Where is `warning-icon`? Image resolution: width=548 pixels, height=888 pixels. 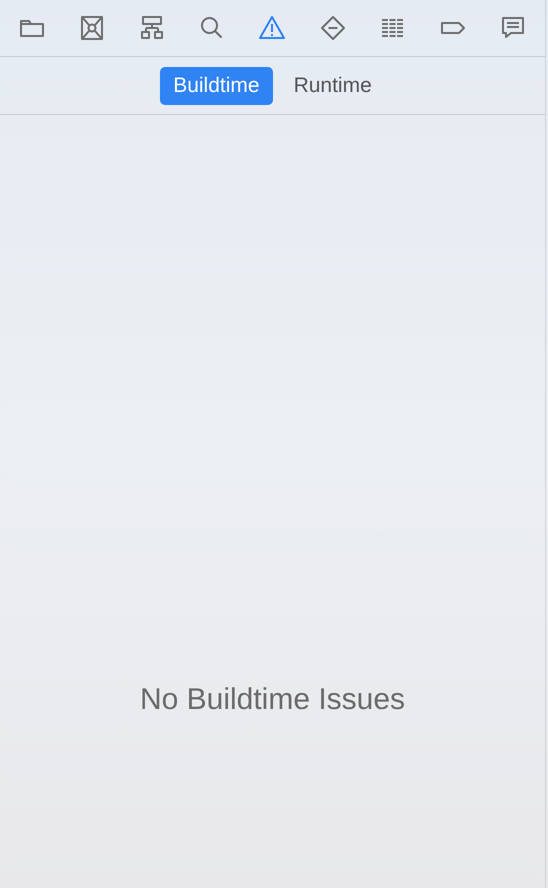
warning-icon is located at coordinates (272, 28).